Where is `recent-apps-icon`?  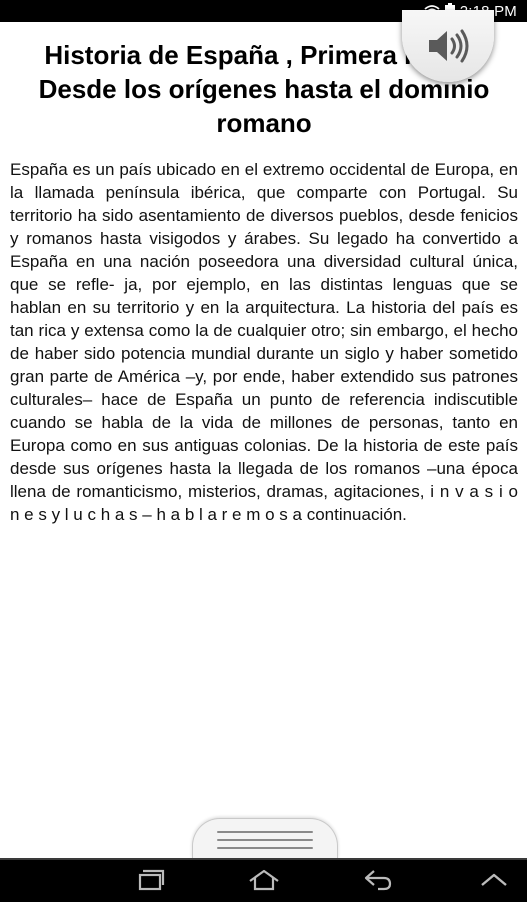 recent-apps-icon is located at coordinates (151, 880).